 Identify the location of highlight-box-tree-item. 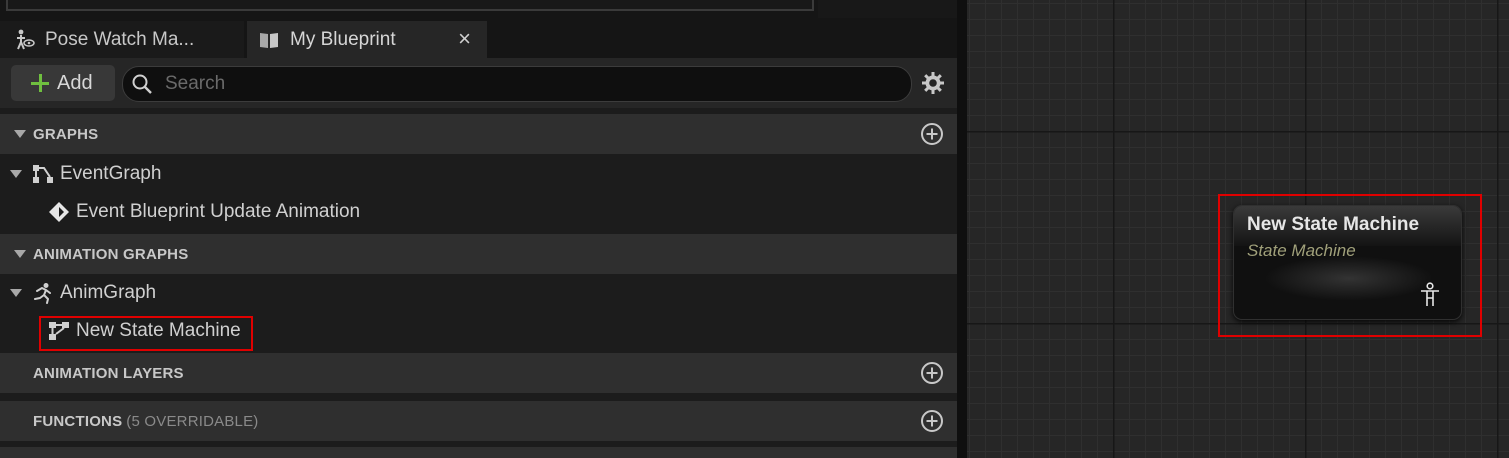
(146, 333).